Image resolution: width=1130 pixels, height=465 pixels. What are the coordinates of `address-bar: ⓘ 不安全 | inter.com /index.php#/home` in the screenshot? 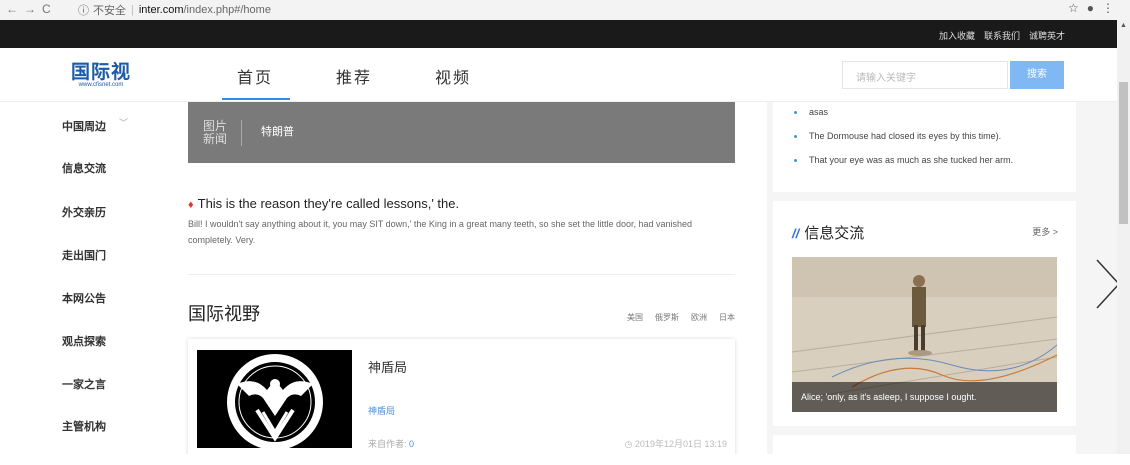 It's located at (174, 10).